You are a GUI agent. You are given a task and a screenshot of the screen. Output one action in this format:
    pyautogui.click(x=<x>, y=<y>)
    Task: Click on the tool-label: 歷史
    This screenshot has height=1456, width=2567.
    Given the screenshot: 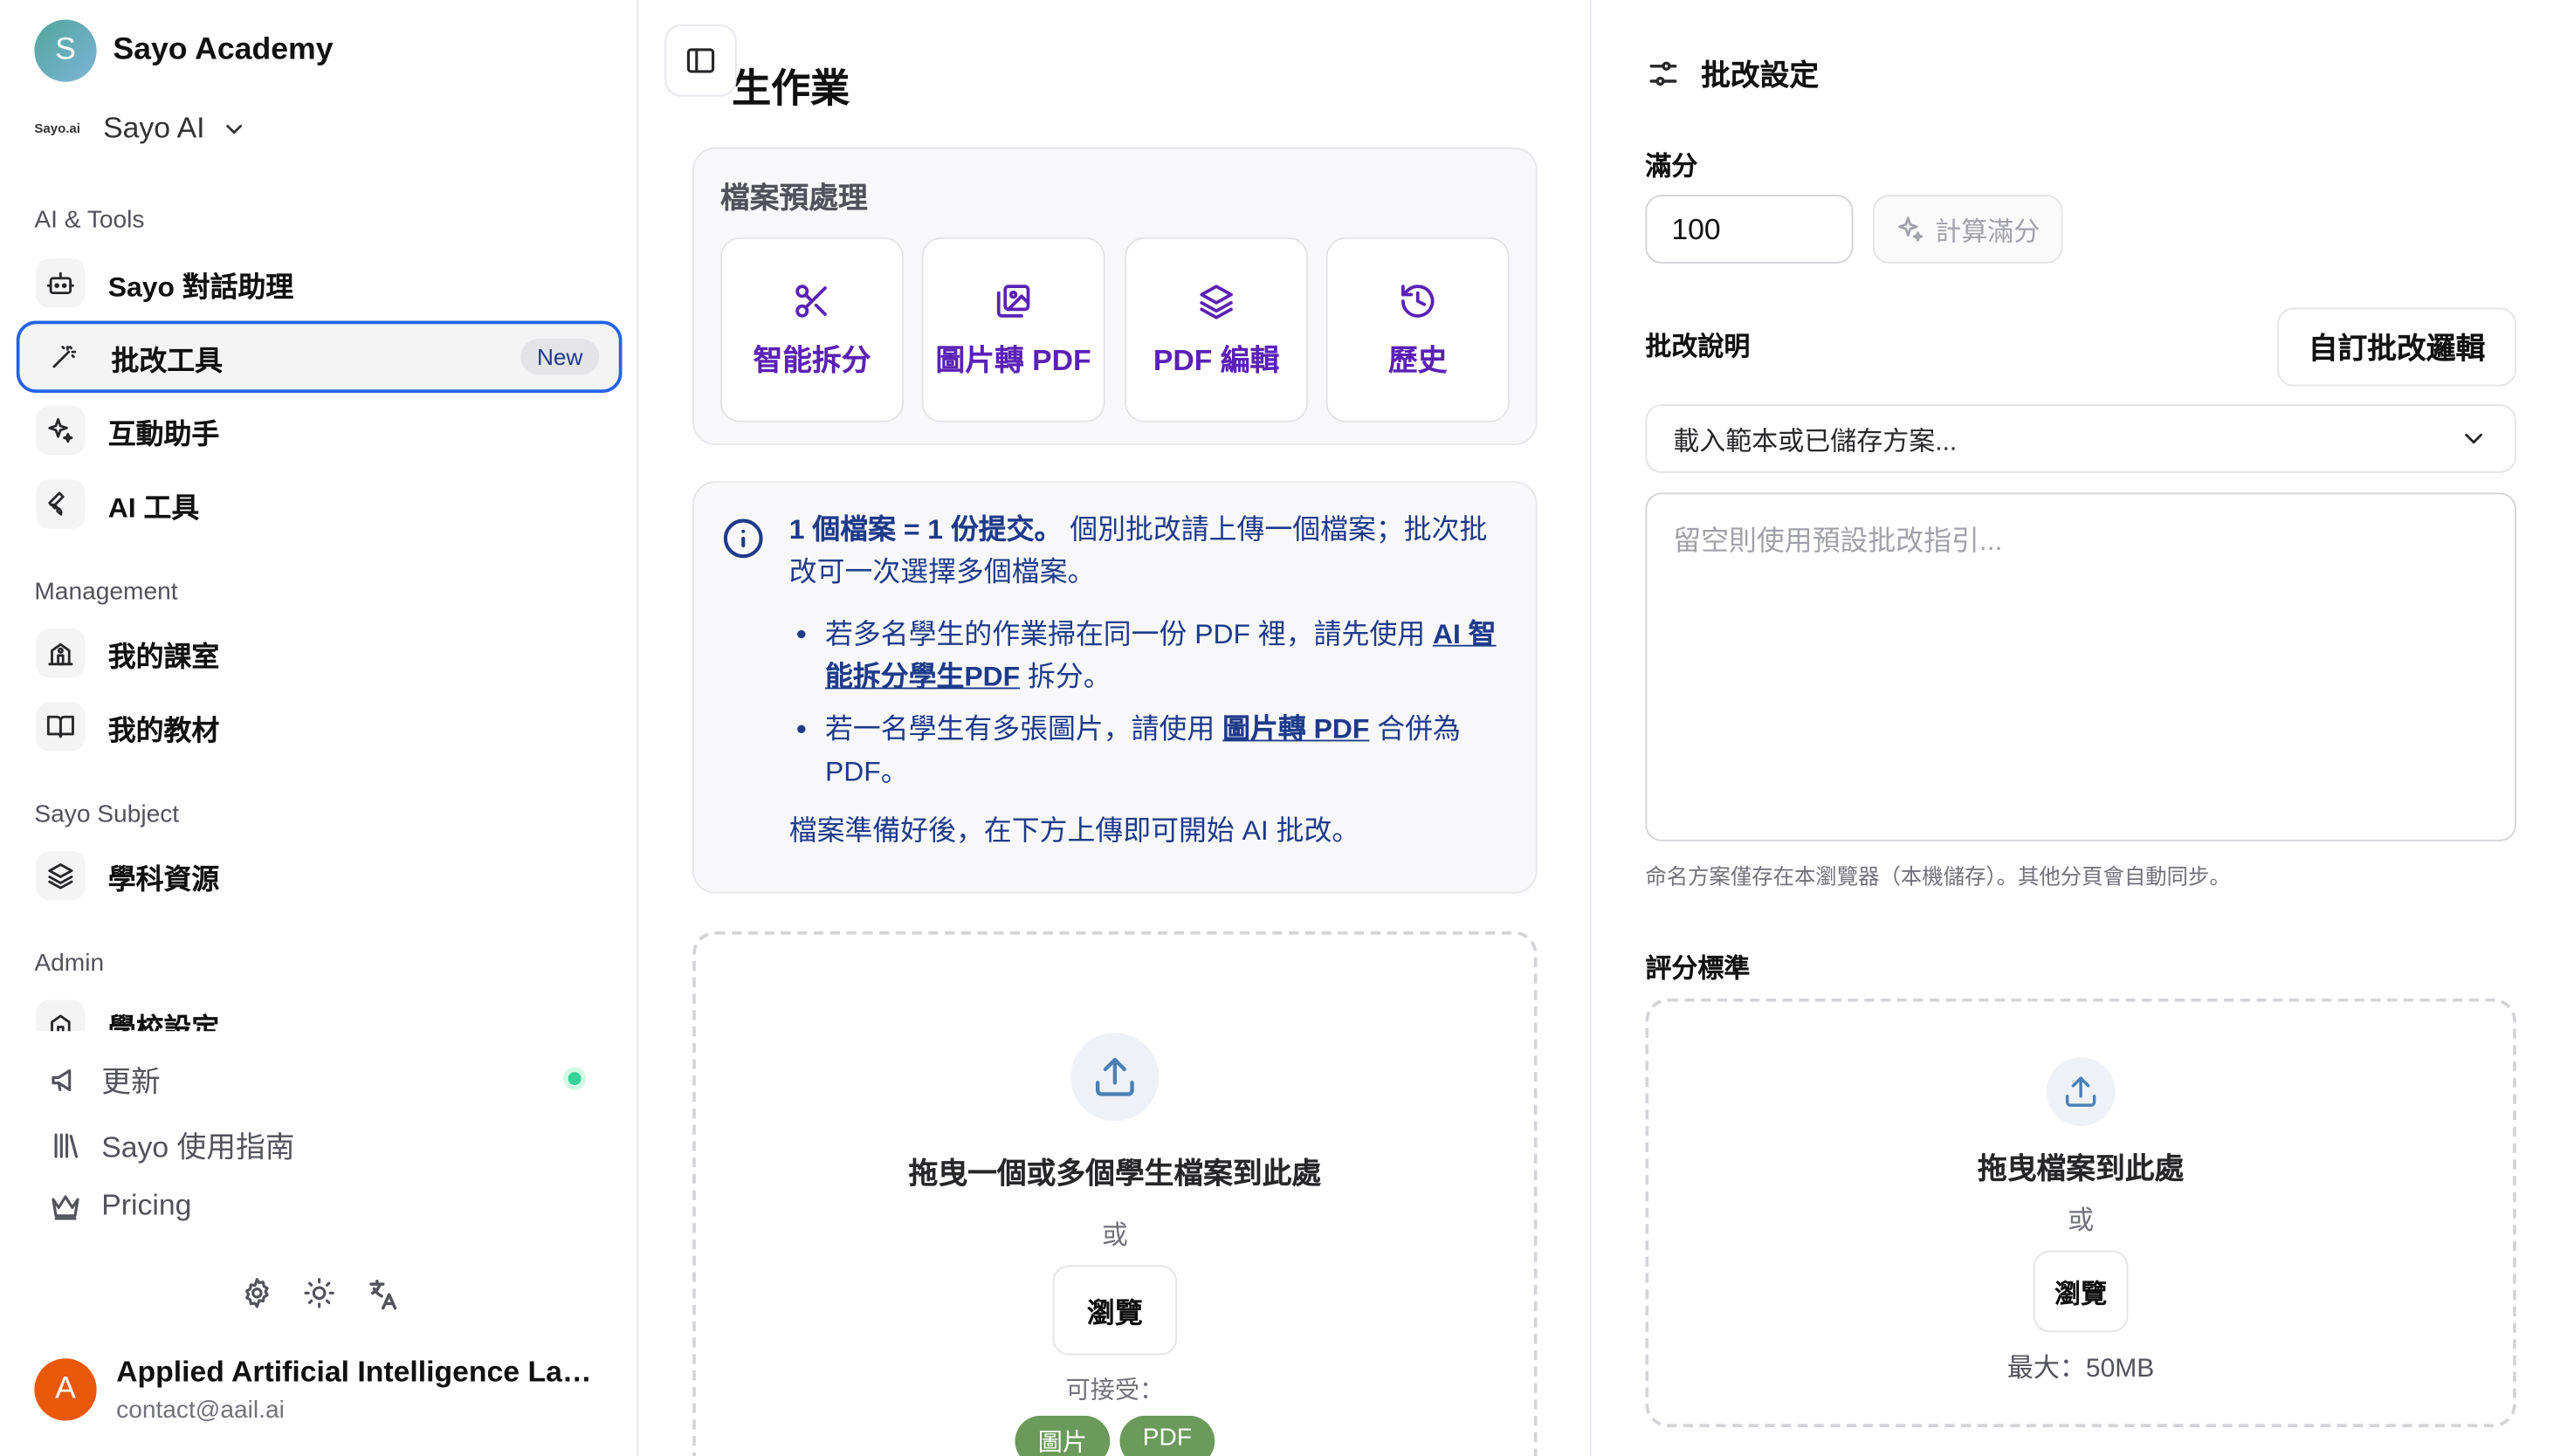 What is the action you would take?
    pyautogui.click(x=1418, y=359)
    